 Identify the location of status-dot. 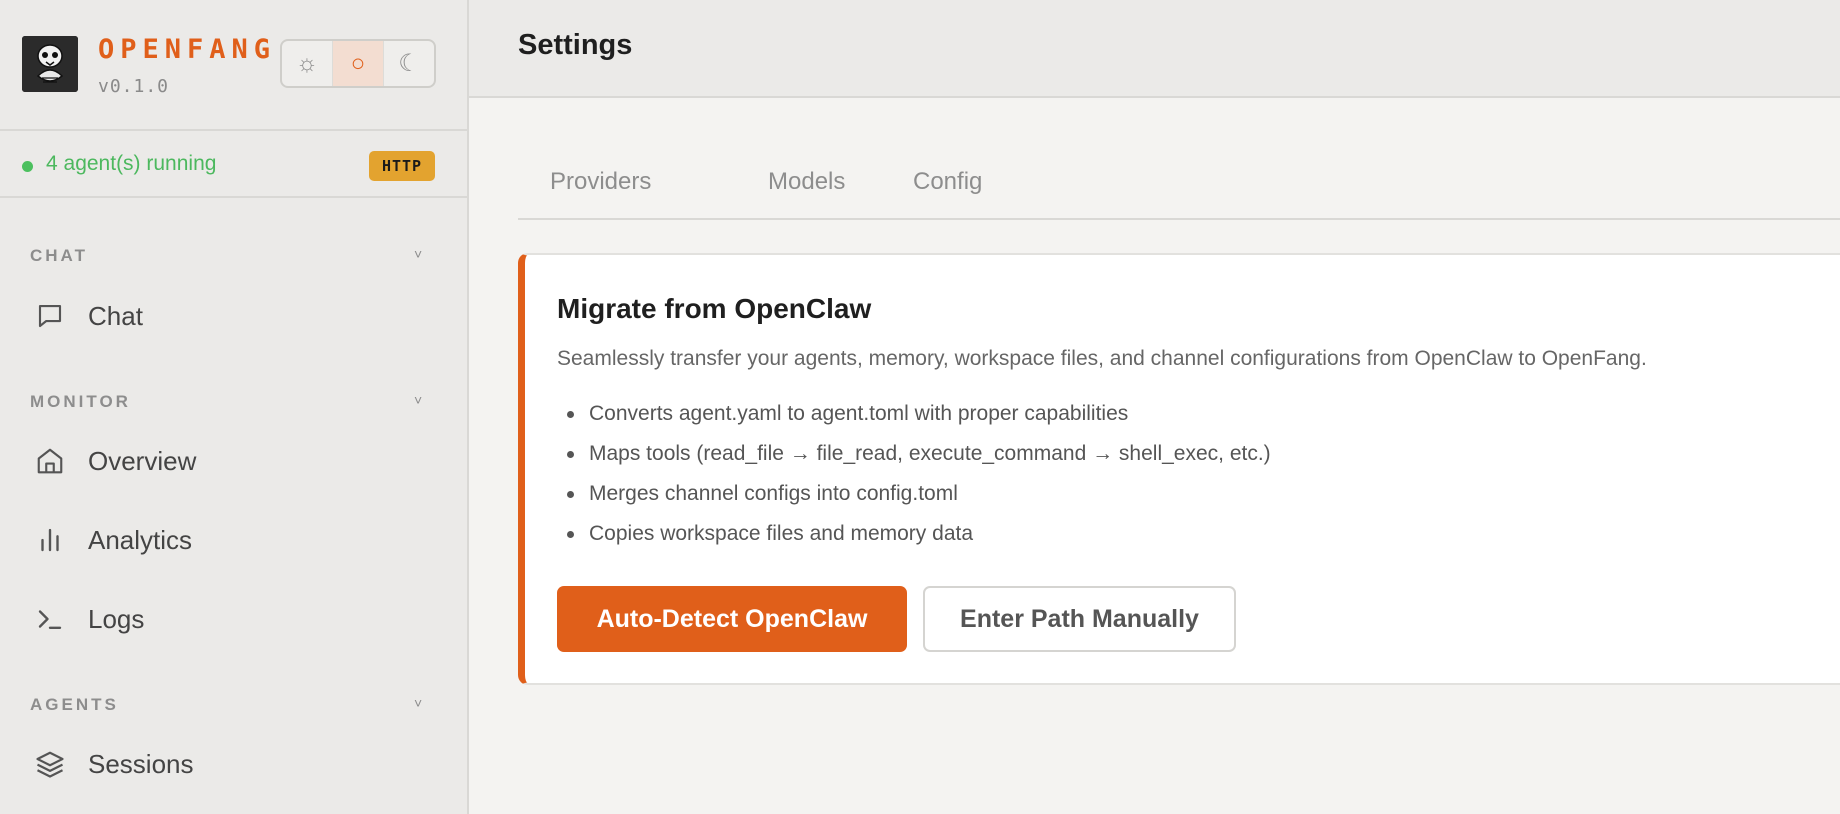
(27, 166).